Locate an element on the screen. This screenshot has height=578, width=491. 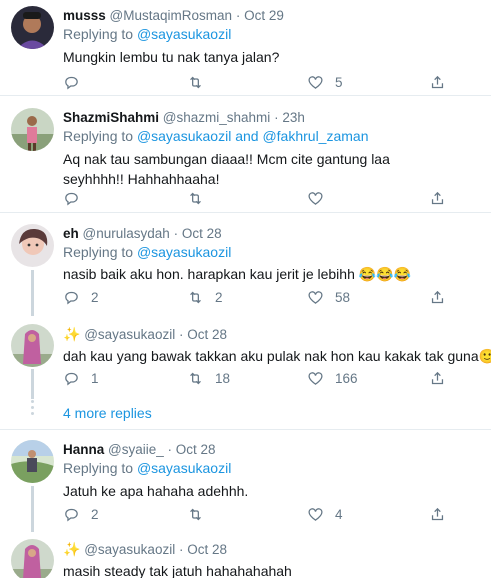
like-button is located at coordinates (321, 198).